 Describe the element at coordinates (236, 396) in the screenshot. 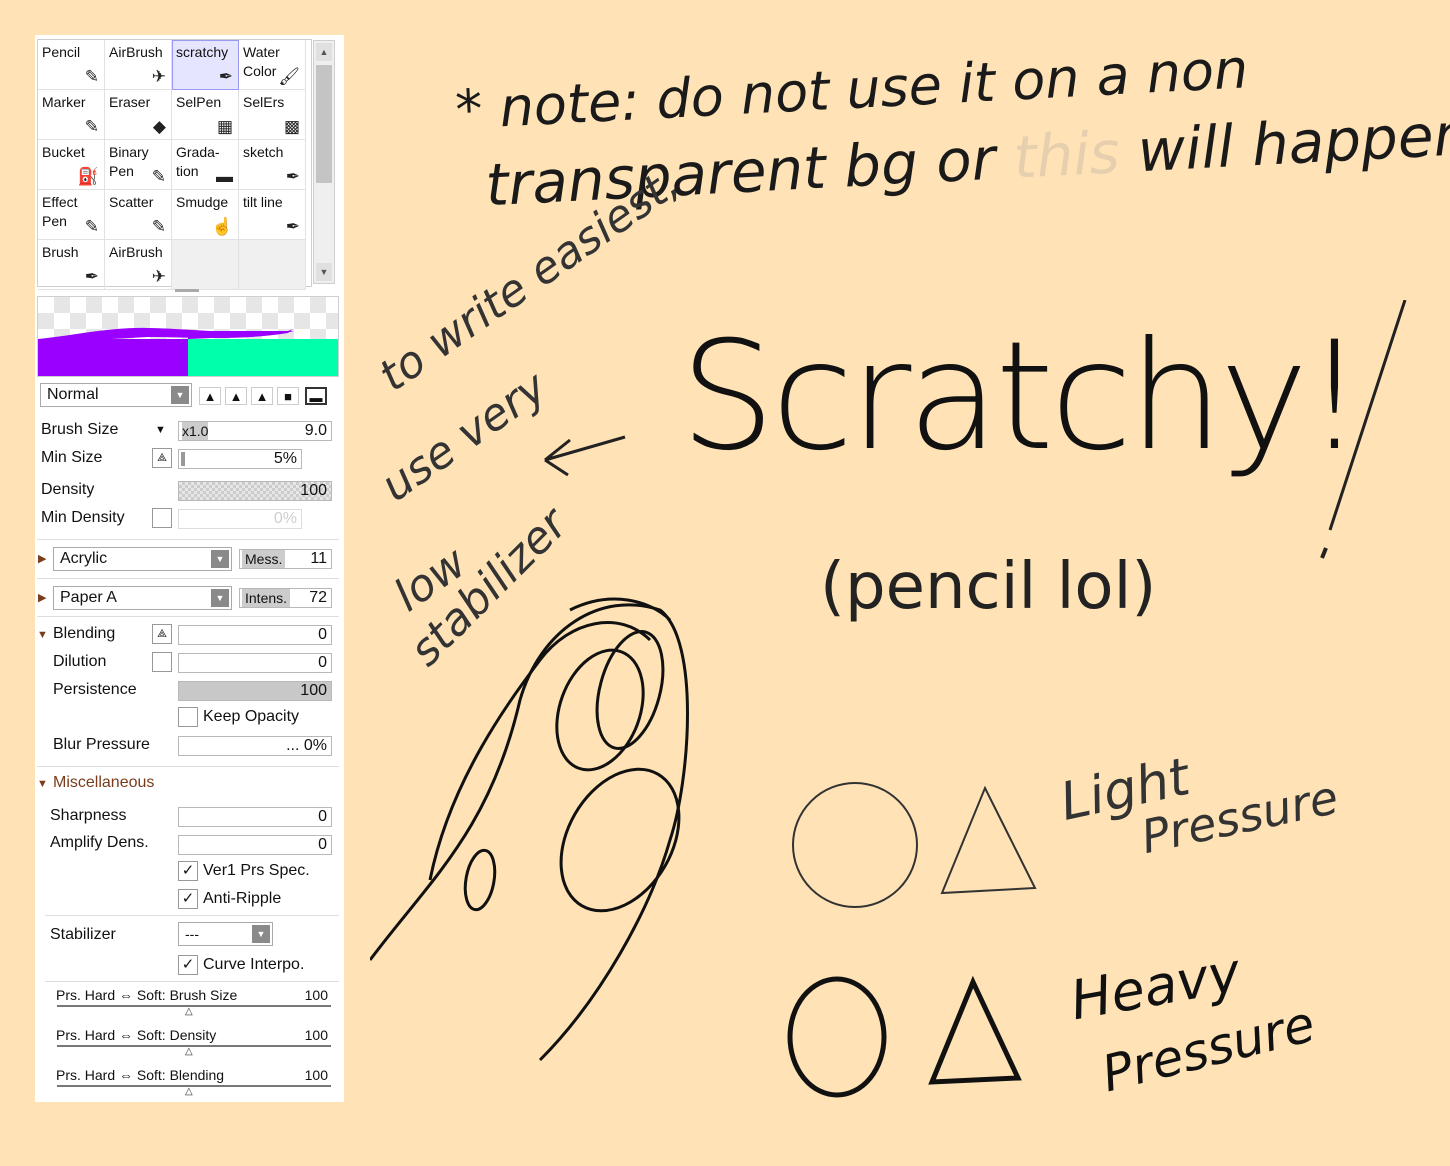

I see `brush-shape-round: ▲` at that location.